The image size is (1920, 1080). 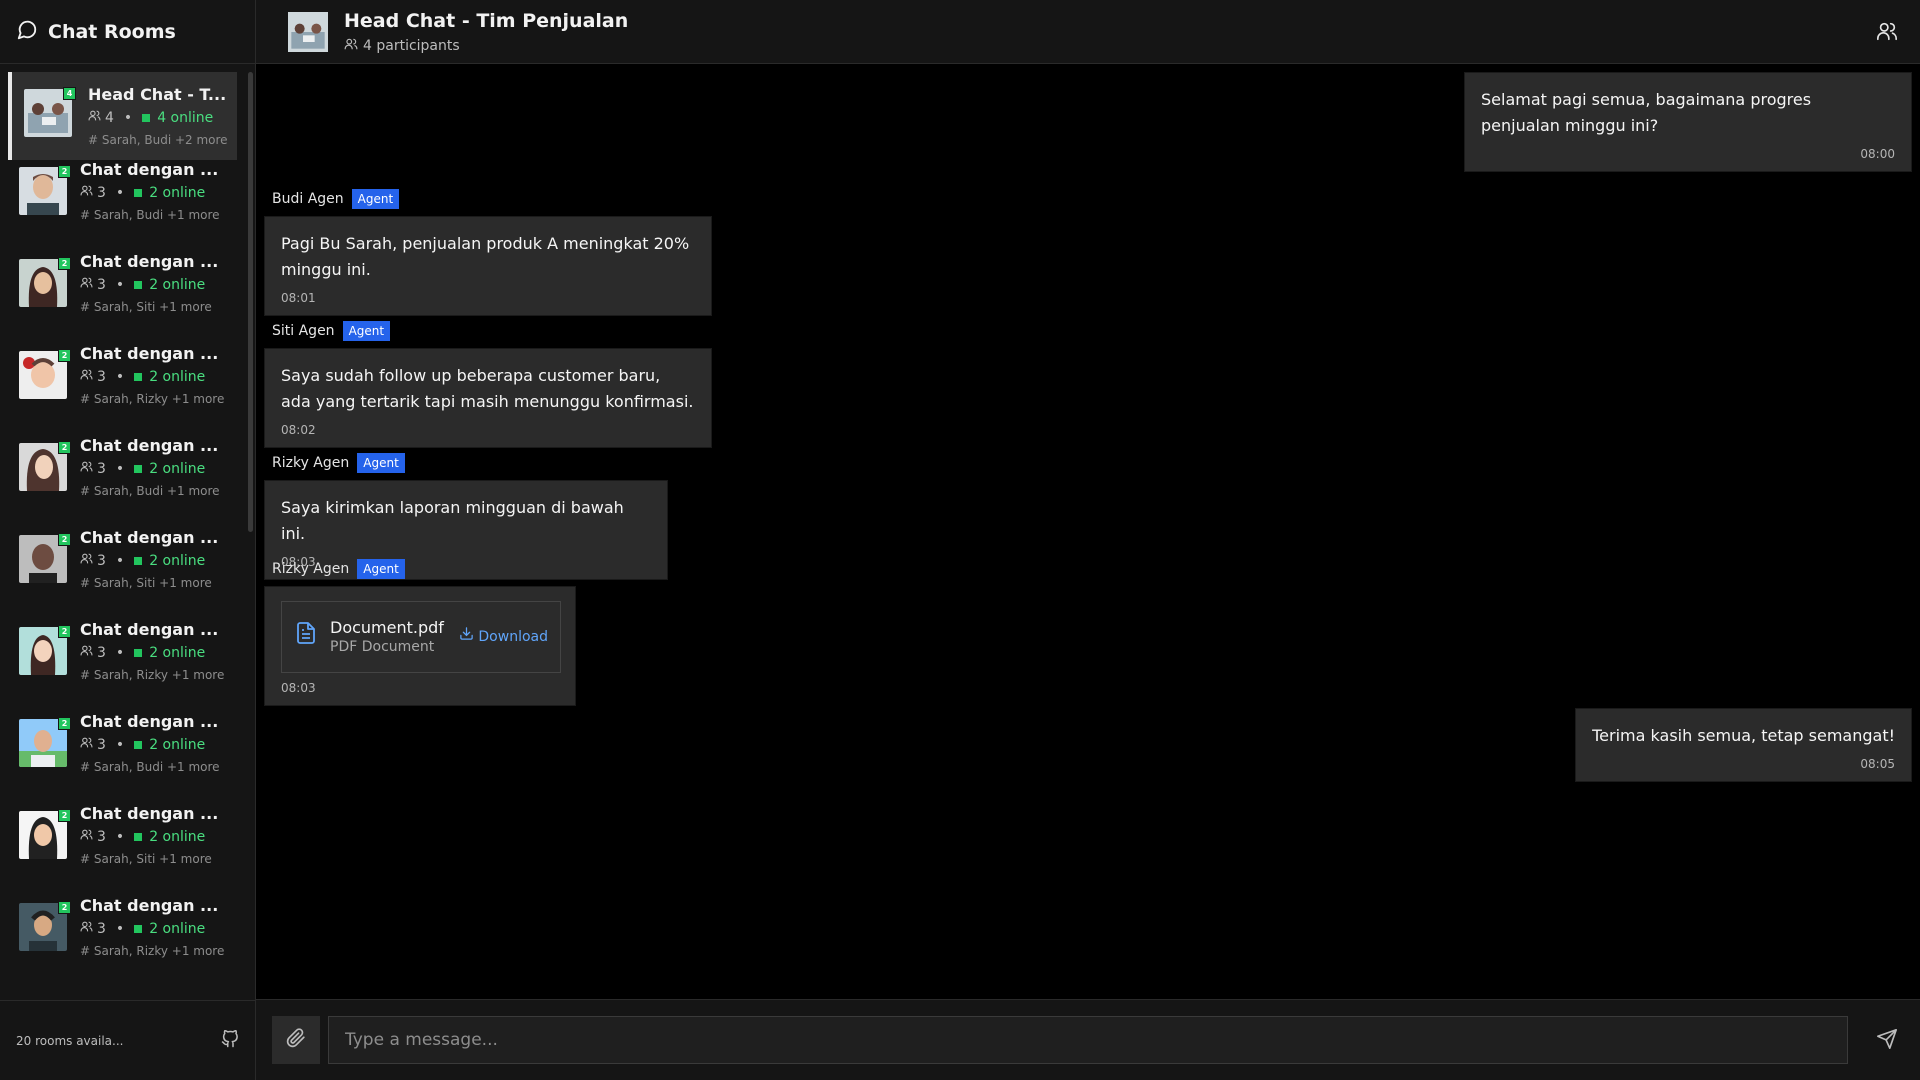 I want to click on room-members: # Sarah, Rizky +1 more, so click(x=152, y=675).